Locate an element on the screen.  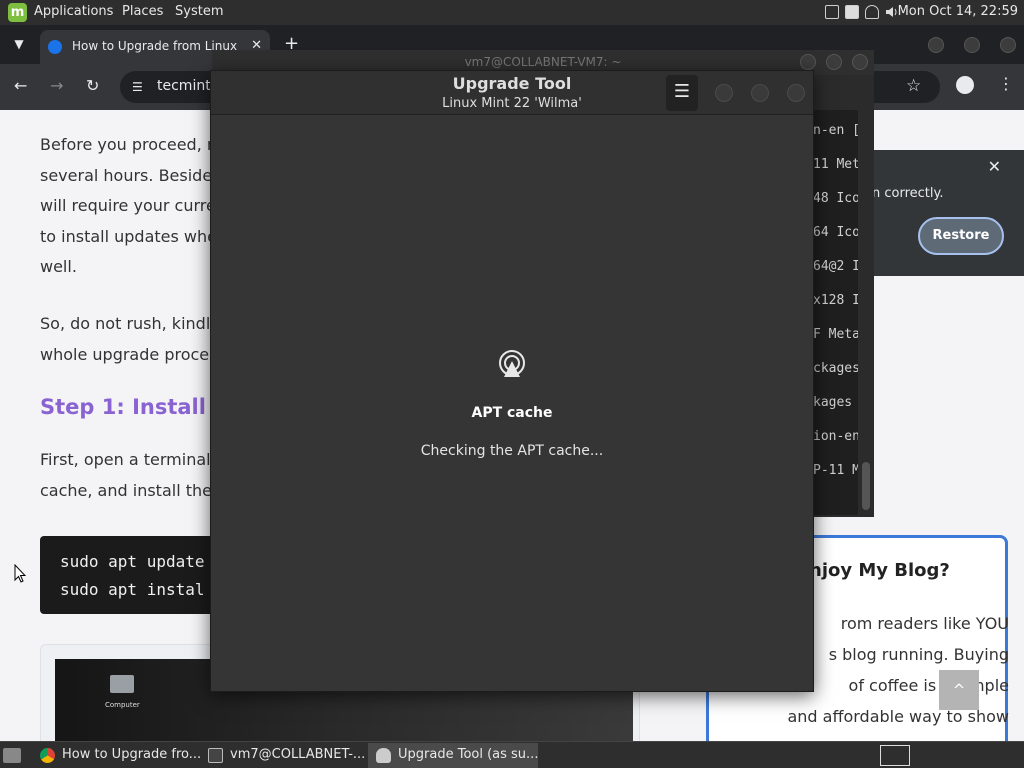
site-info-icon: ☰ is located at coordinates (137, 87).